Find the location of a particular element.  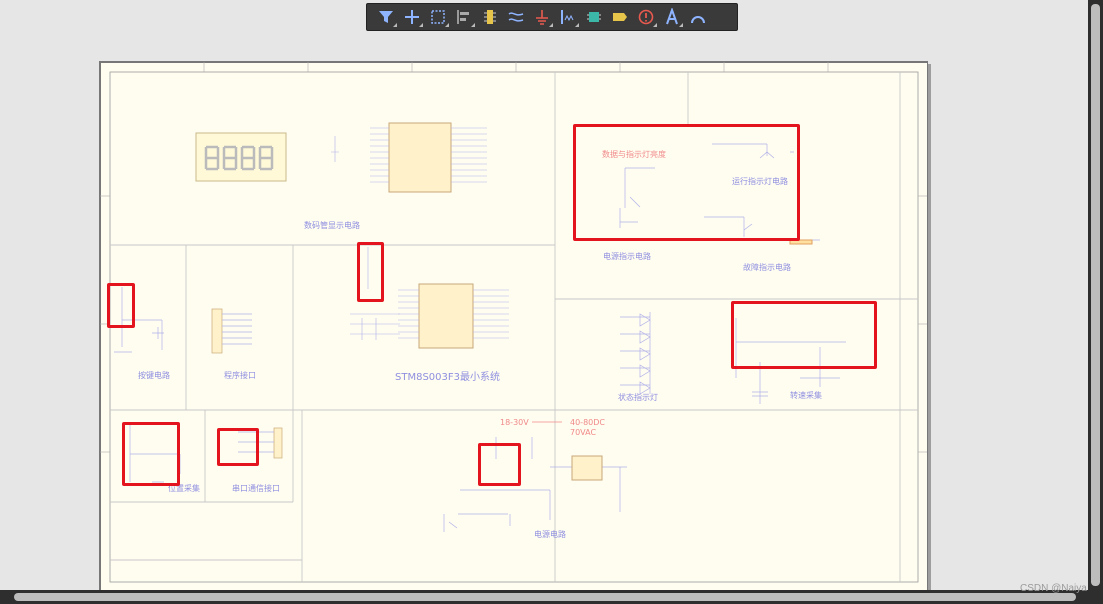

horizontal-scroll-thumb is located at coordinates (545, 597).